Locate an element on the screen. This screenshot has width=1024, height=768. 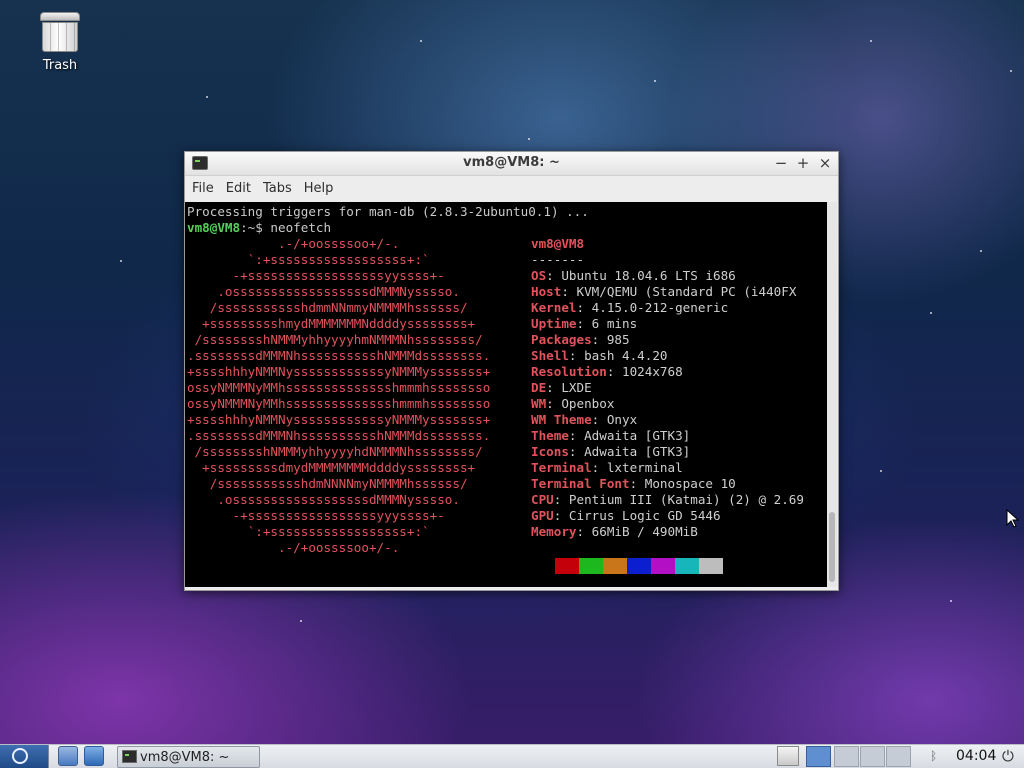
info-key: Icons is located at coordinates (550, 451).